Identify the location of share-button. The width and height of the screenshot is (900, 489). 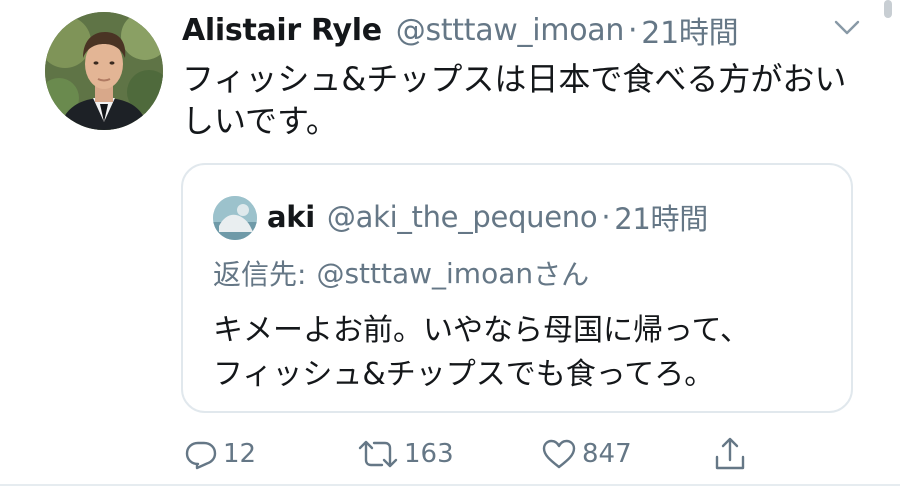
(730, 454).